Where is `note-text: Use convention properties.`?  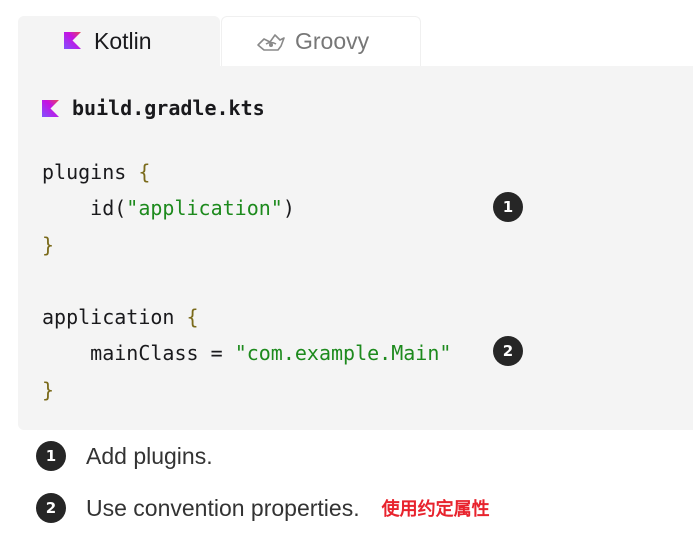 note-text: Use convention properties. is located at coordinates (223, 507).